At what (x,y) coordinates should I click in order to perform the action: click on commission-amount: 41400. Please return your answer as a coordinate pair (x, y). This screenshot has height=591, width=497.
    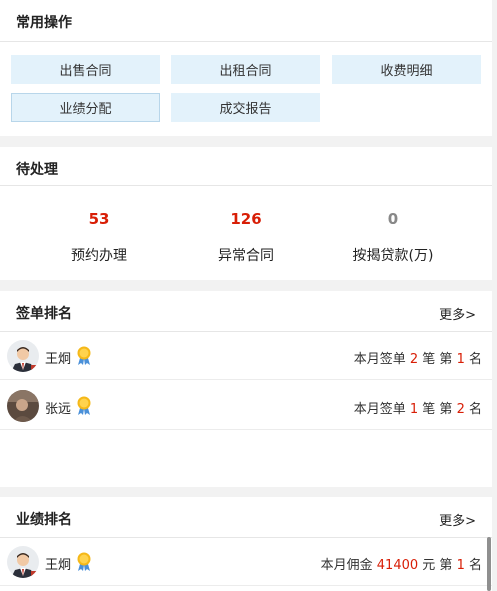
    Looking at the image, I should click on (397, 565).